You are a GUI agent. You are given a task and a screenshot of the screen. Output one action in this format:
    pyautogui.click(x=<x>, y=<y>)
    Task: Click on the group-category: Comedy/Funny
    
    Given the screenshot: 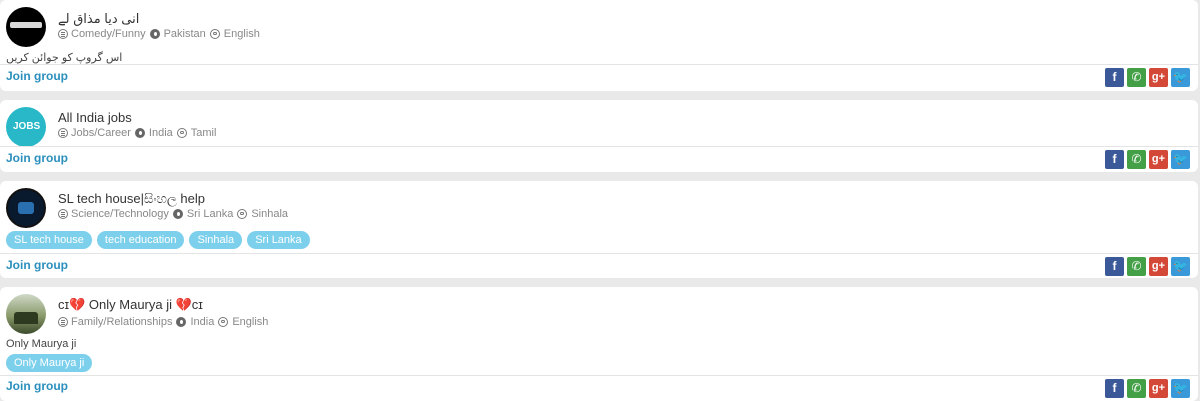 What is the action you would take?
    pyautogui.click(x=108, y=34)
    